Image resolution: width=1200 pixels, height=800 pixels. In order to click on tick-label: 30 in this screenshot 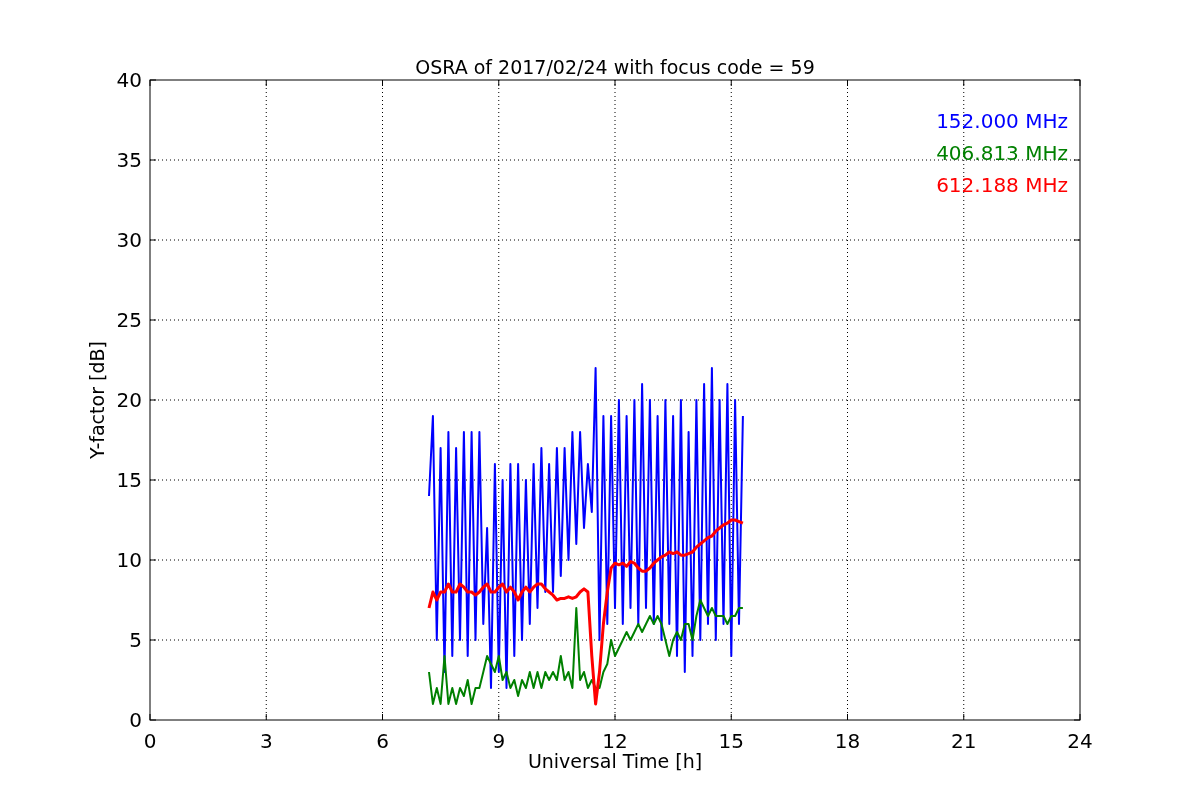, I will do `click(129, 240)`.